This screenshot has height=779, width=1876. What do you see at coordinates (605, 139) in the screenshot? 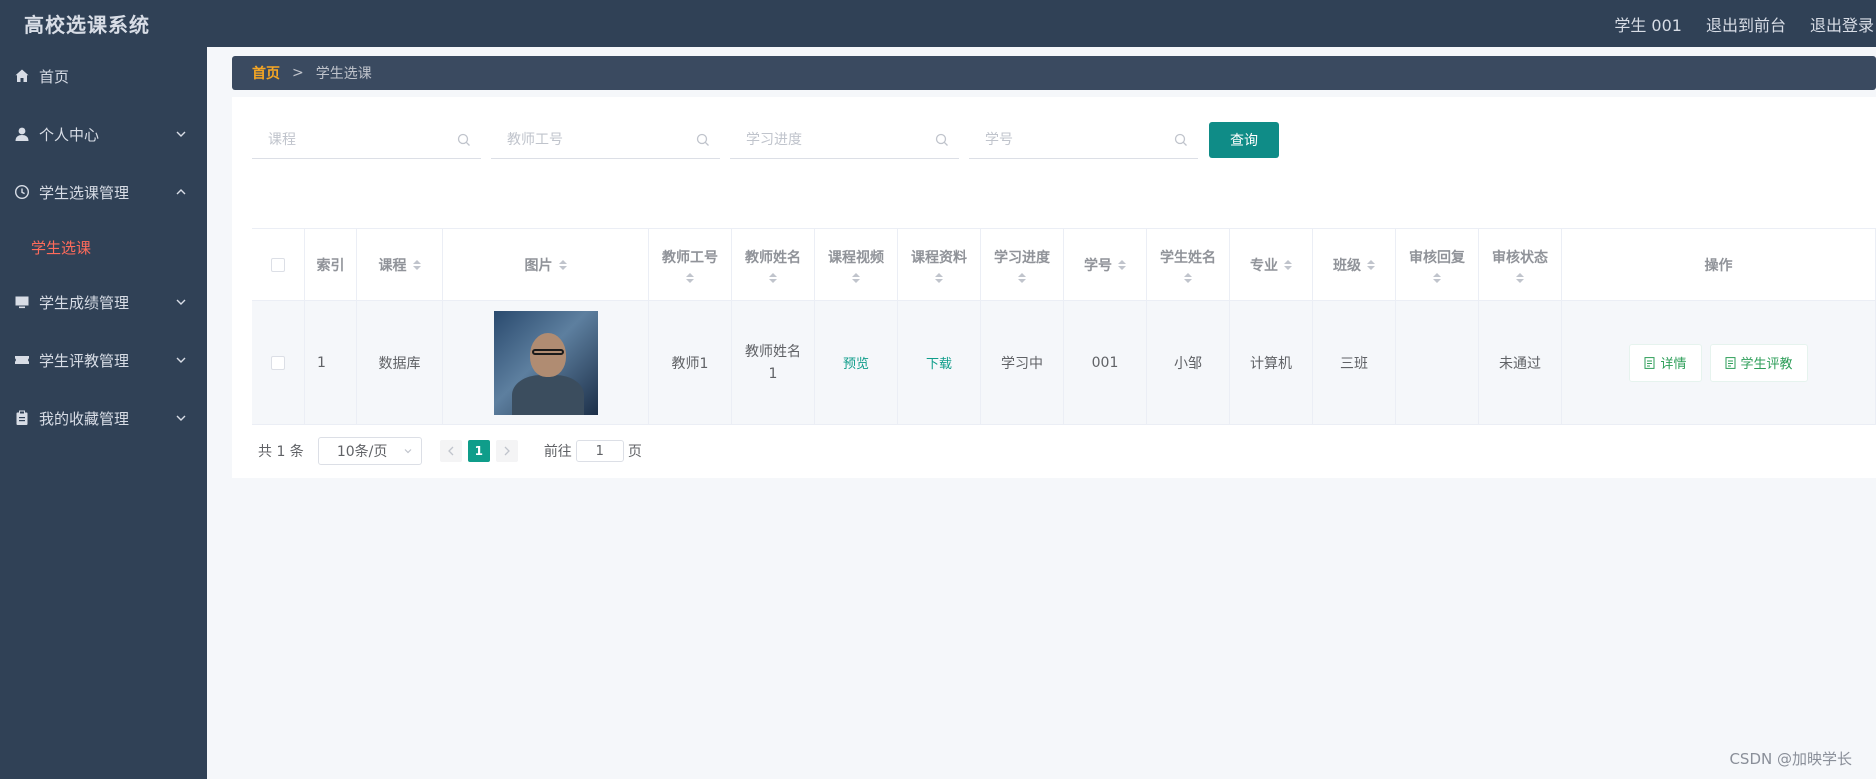
I see `teacher-id-input` at bounding box center [605, 139].